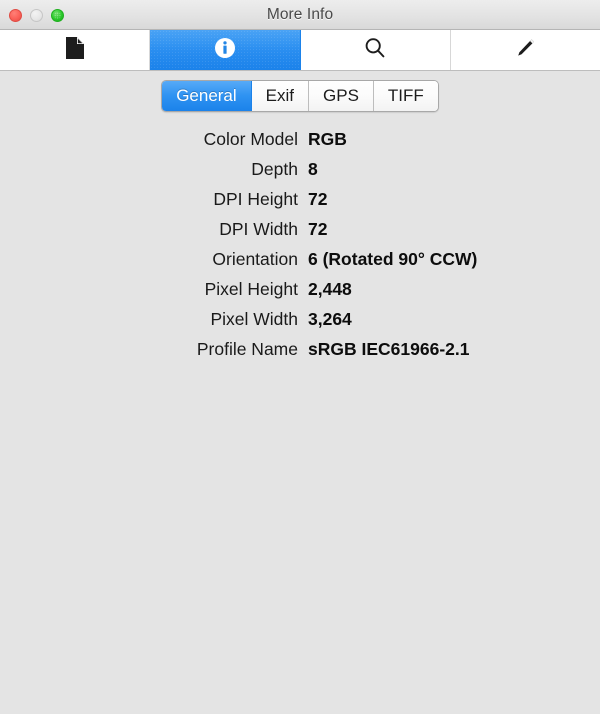  I want to click on segmented-control: General Exif GPS TIFF, so click(300, 95).